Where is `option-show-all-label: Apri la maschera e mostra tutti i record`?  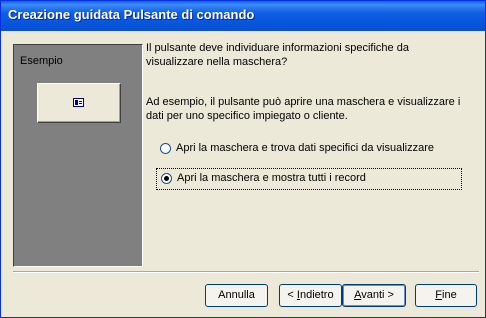 option-show-all-label: Apri la maschera e mostra tutti i record is located at coordinates (271, 178).